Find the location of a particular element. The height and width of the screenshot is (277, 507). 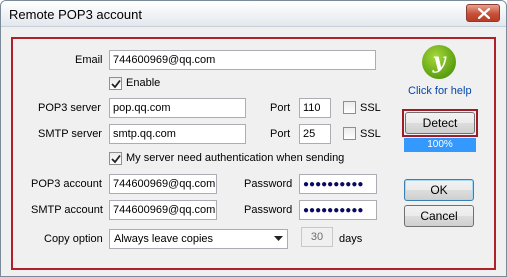

smtp-password-label: Password is located at coordinates (268, 210).